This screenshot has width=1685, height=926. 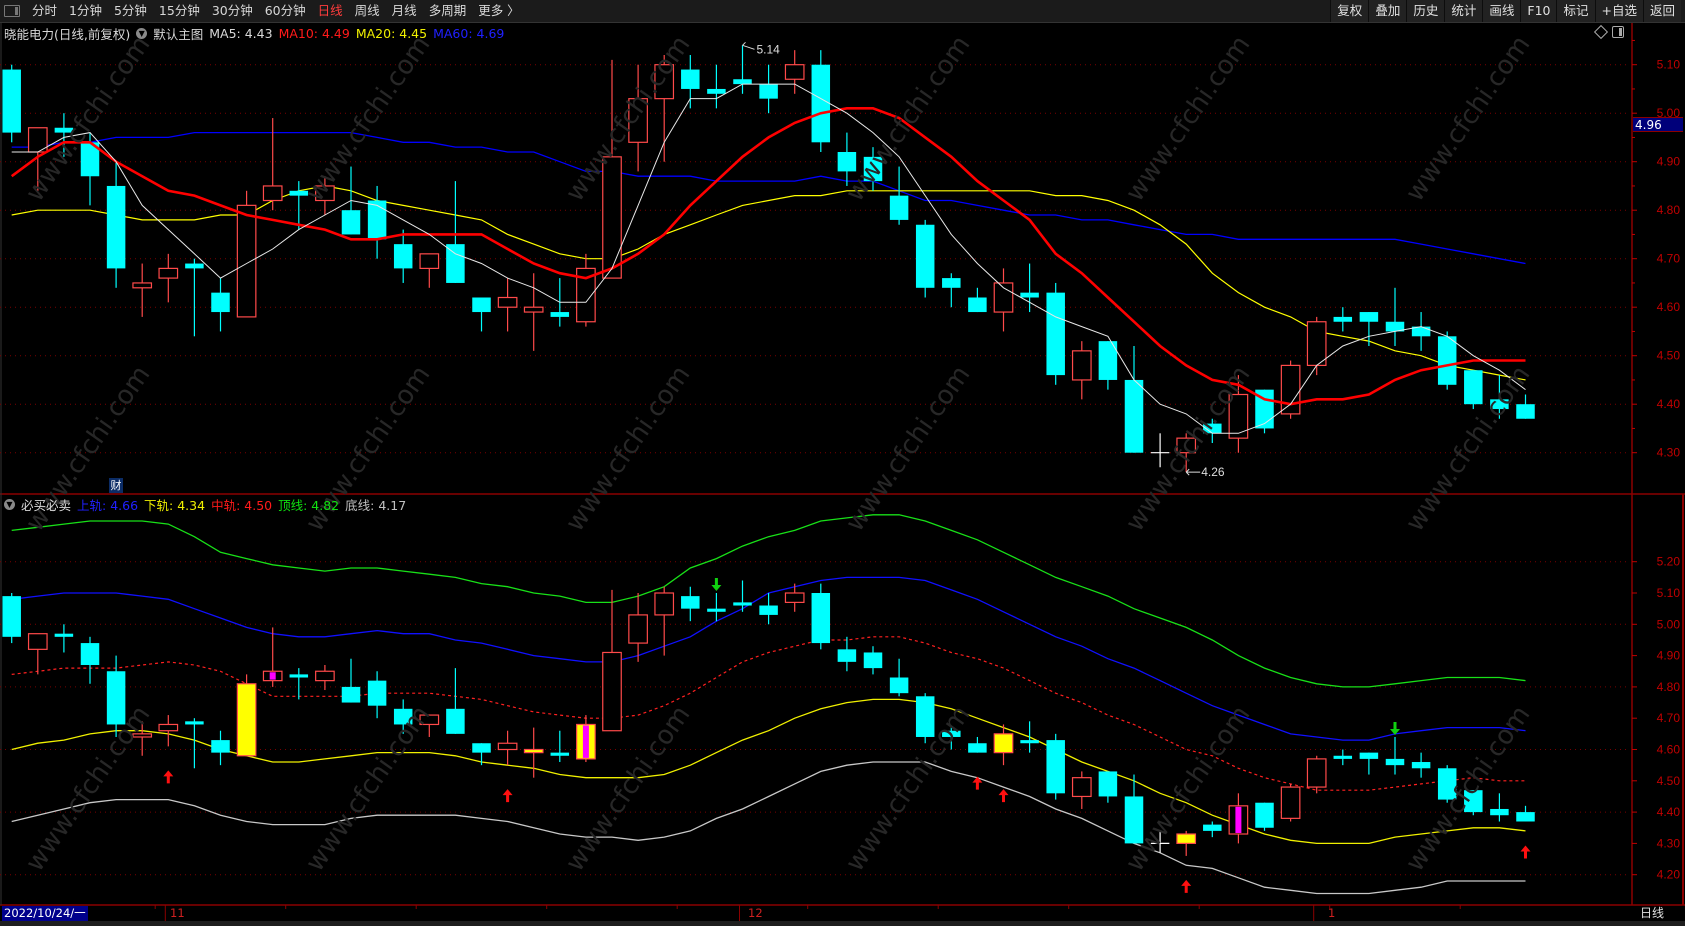 I want to click on adjust-button: 复权, so click(x=1349, y=11).